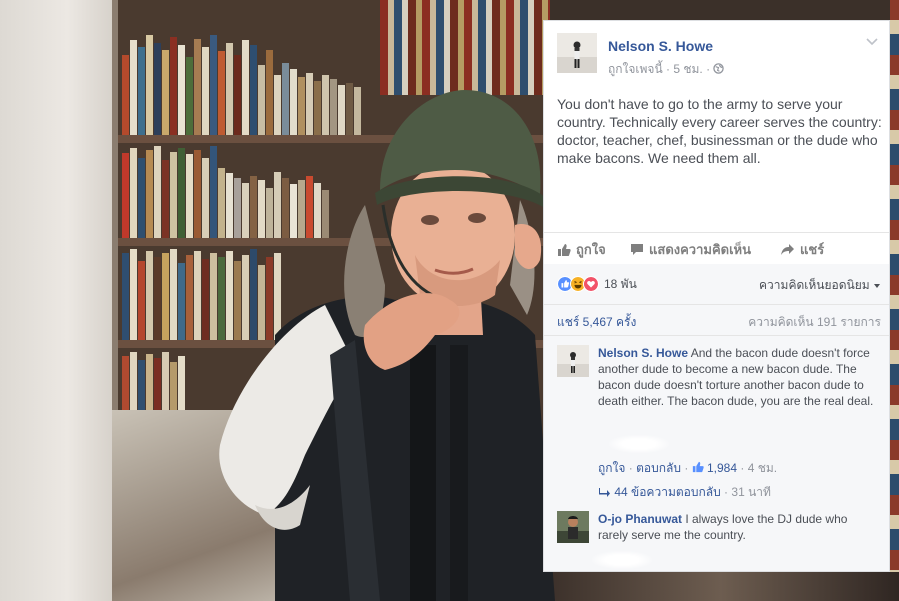 The width and height of the screenshot is (899, 601). Describe the element at coordinates (640, 519) in the screenshot. I see `comment-author: O-jo Phanuwat` at that location.